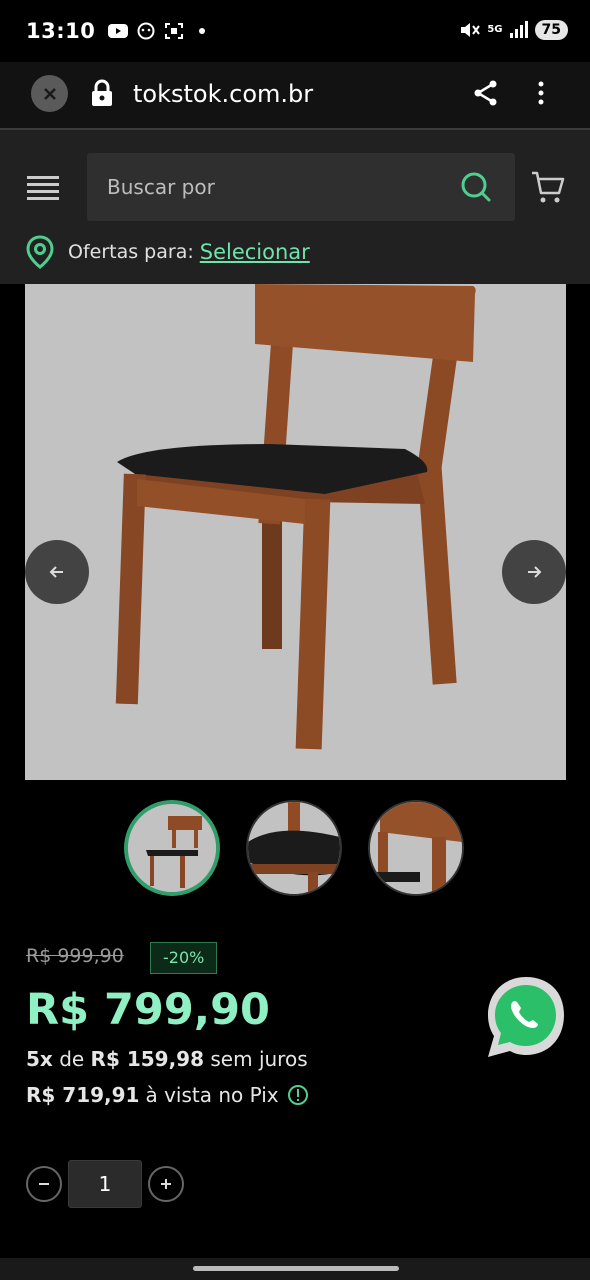  Describe the element at coordinates (105, 1184) in the screenshot. I see `quantity-input` at that location.